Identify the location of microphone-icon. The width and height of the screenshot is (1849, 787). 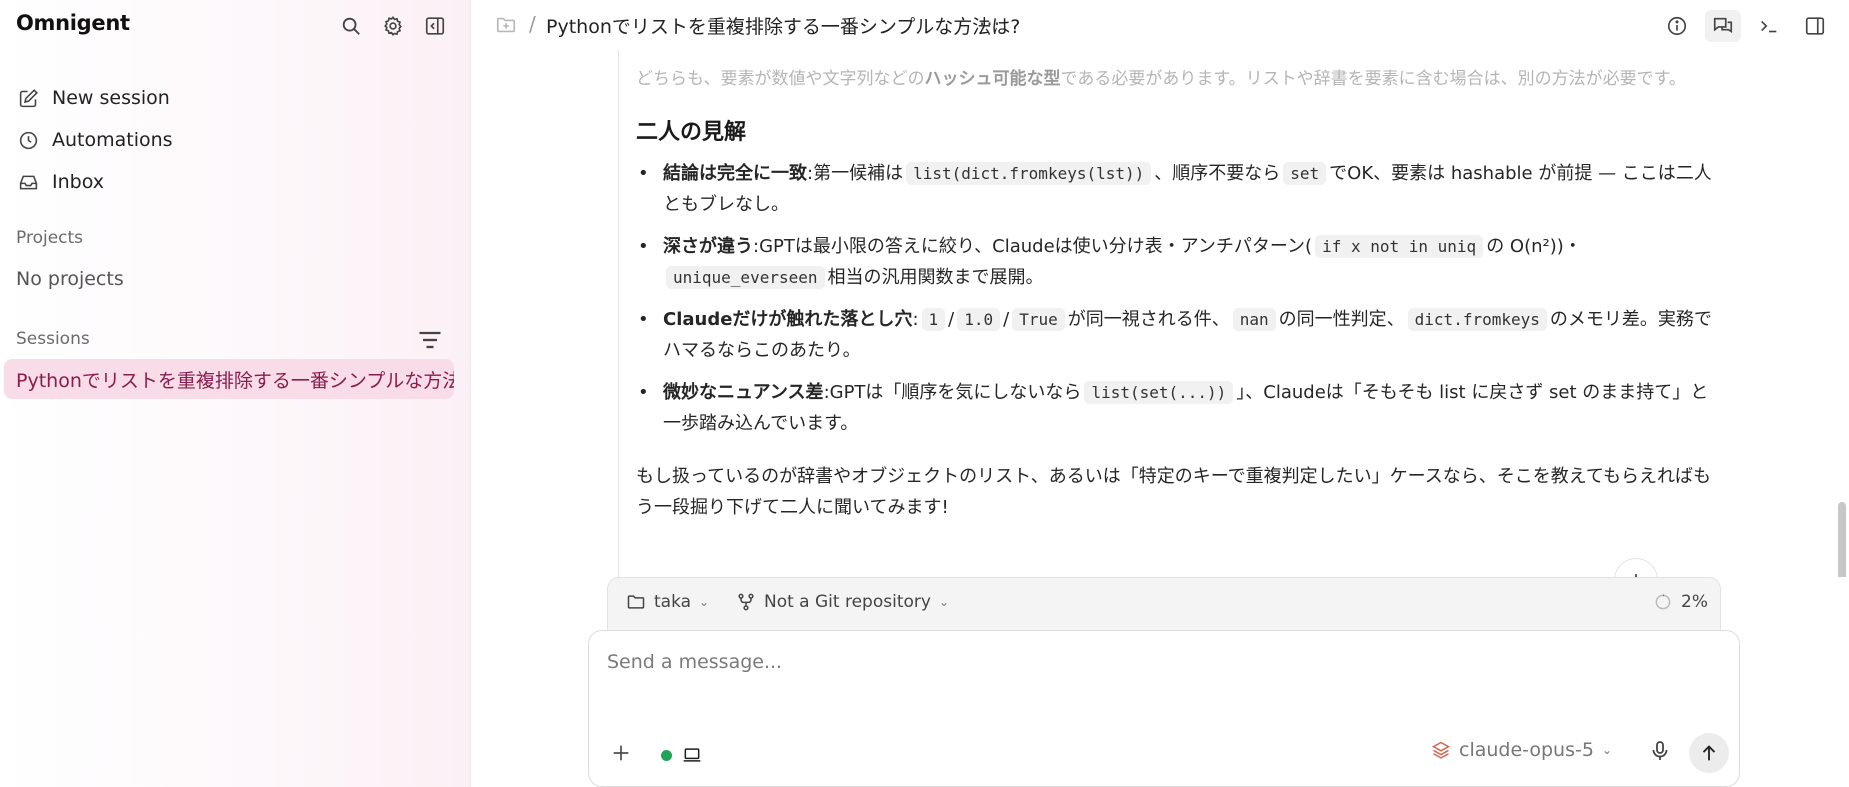
(1662, 753).